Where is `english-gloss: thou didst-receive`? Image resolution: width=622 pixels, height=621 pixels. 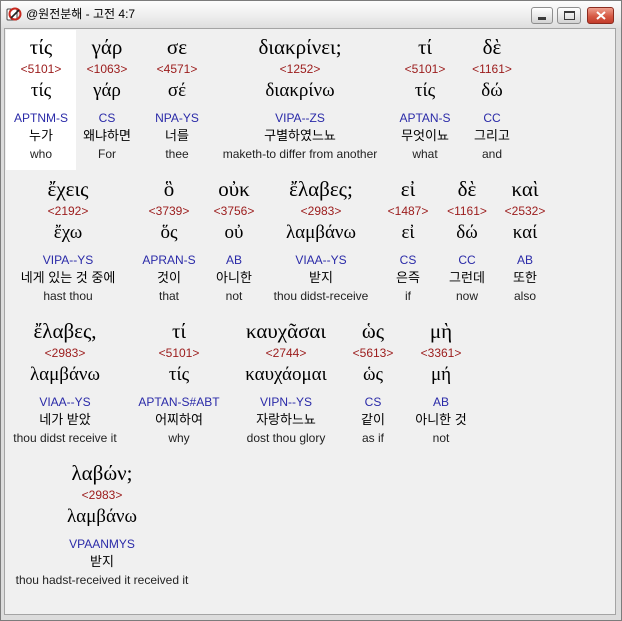 english-gloss: thou didst-receive is located at coordinates (321, 296).